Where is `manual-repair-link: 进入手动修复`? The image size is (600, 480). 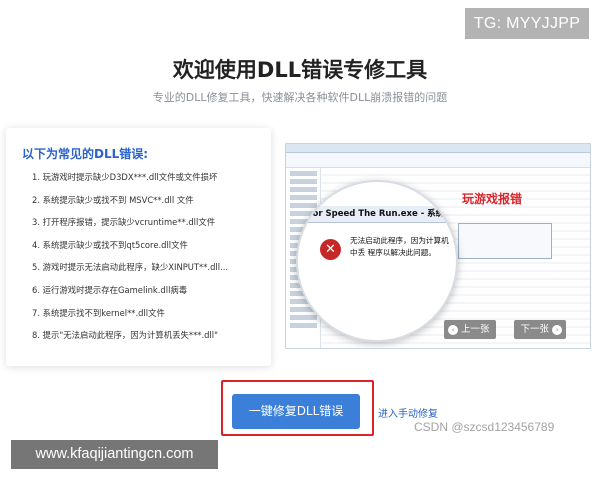
manual-repair-link: 进入手动修复 is located at coordinates (408, 412).